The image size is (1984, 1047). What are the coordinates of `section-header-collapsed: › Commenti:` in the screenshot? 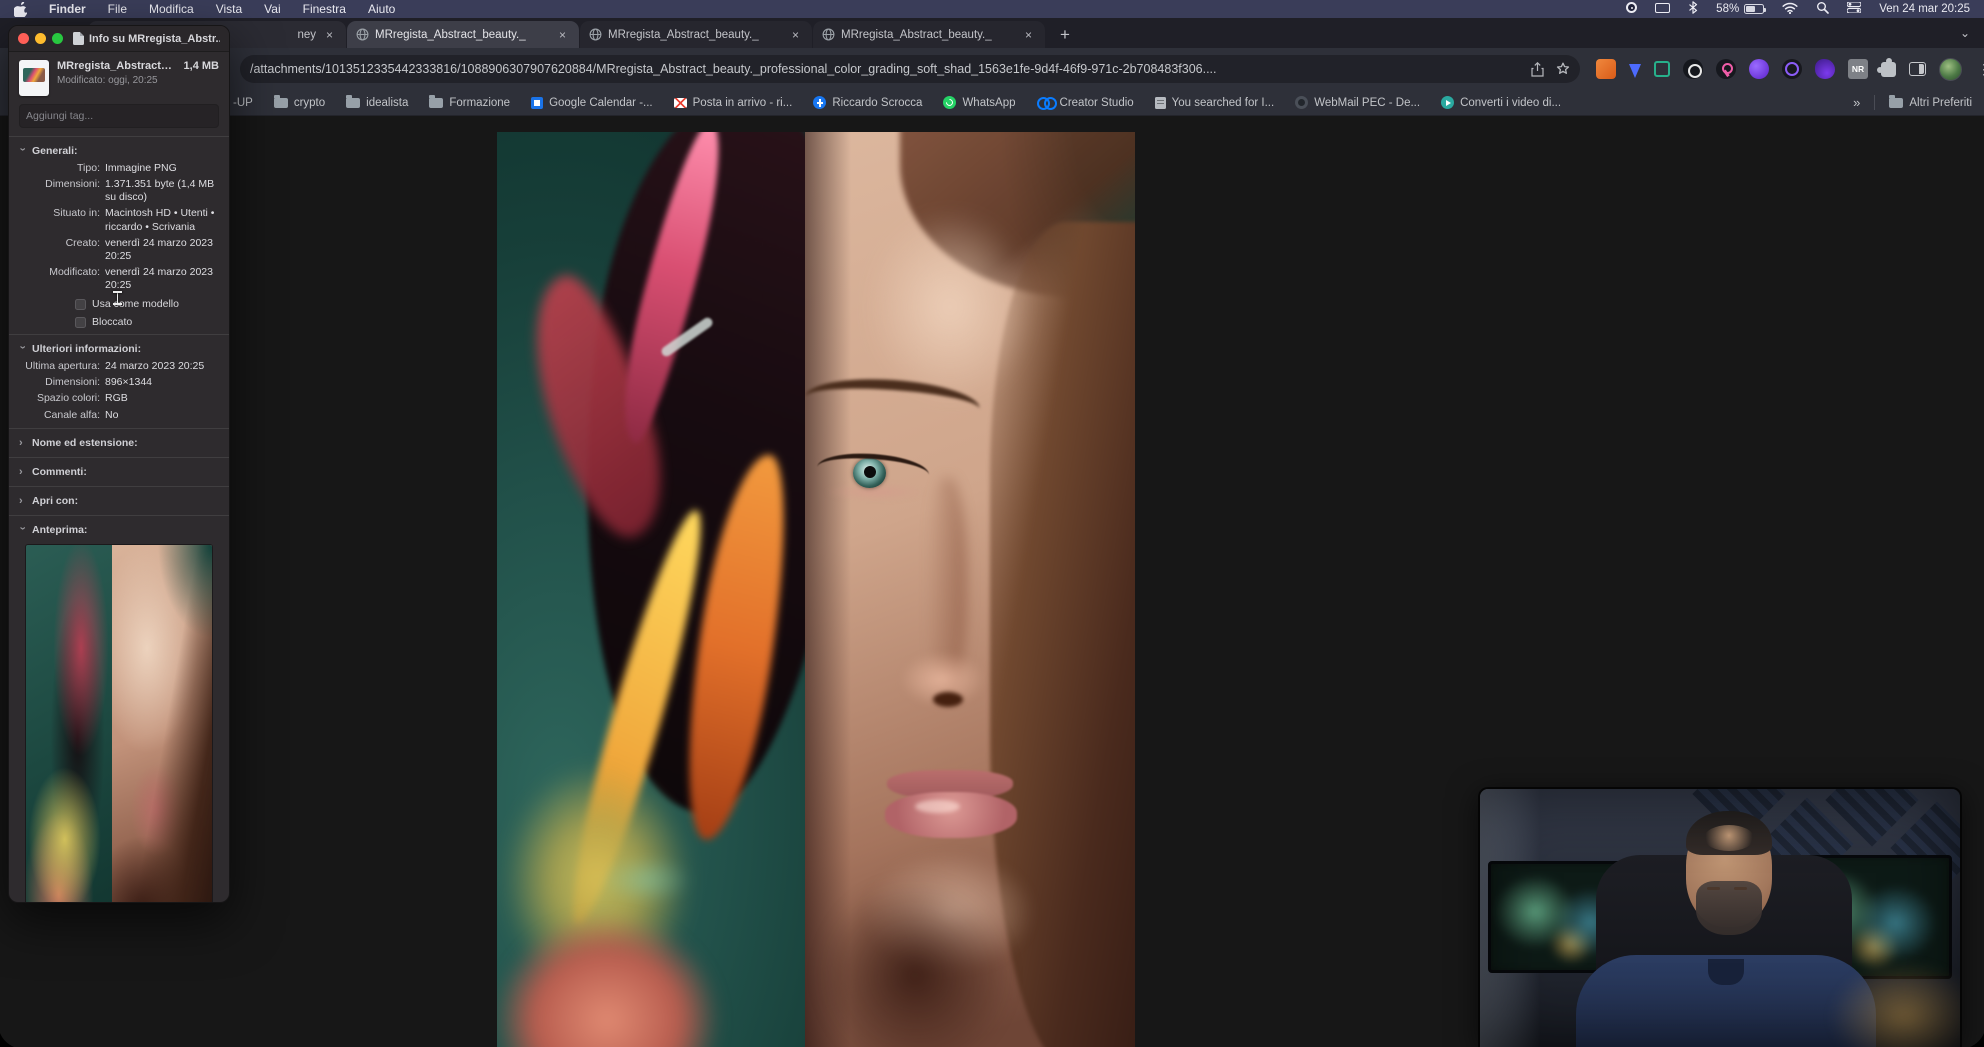 It's located at (119, 472).